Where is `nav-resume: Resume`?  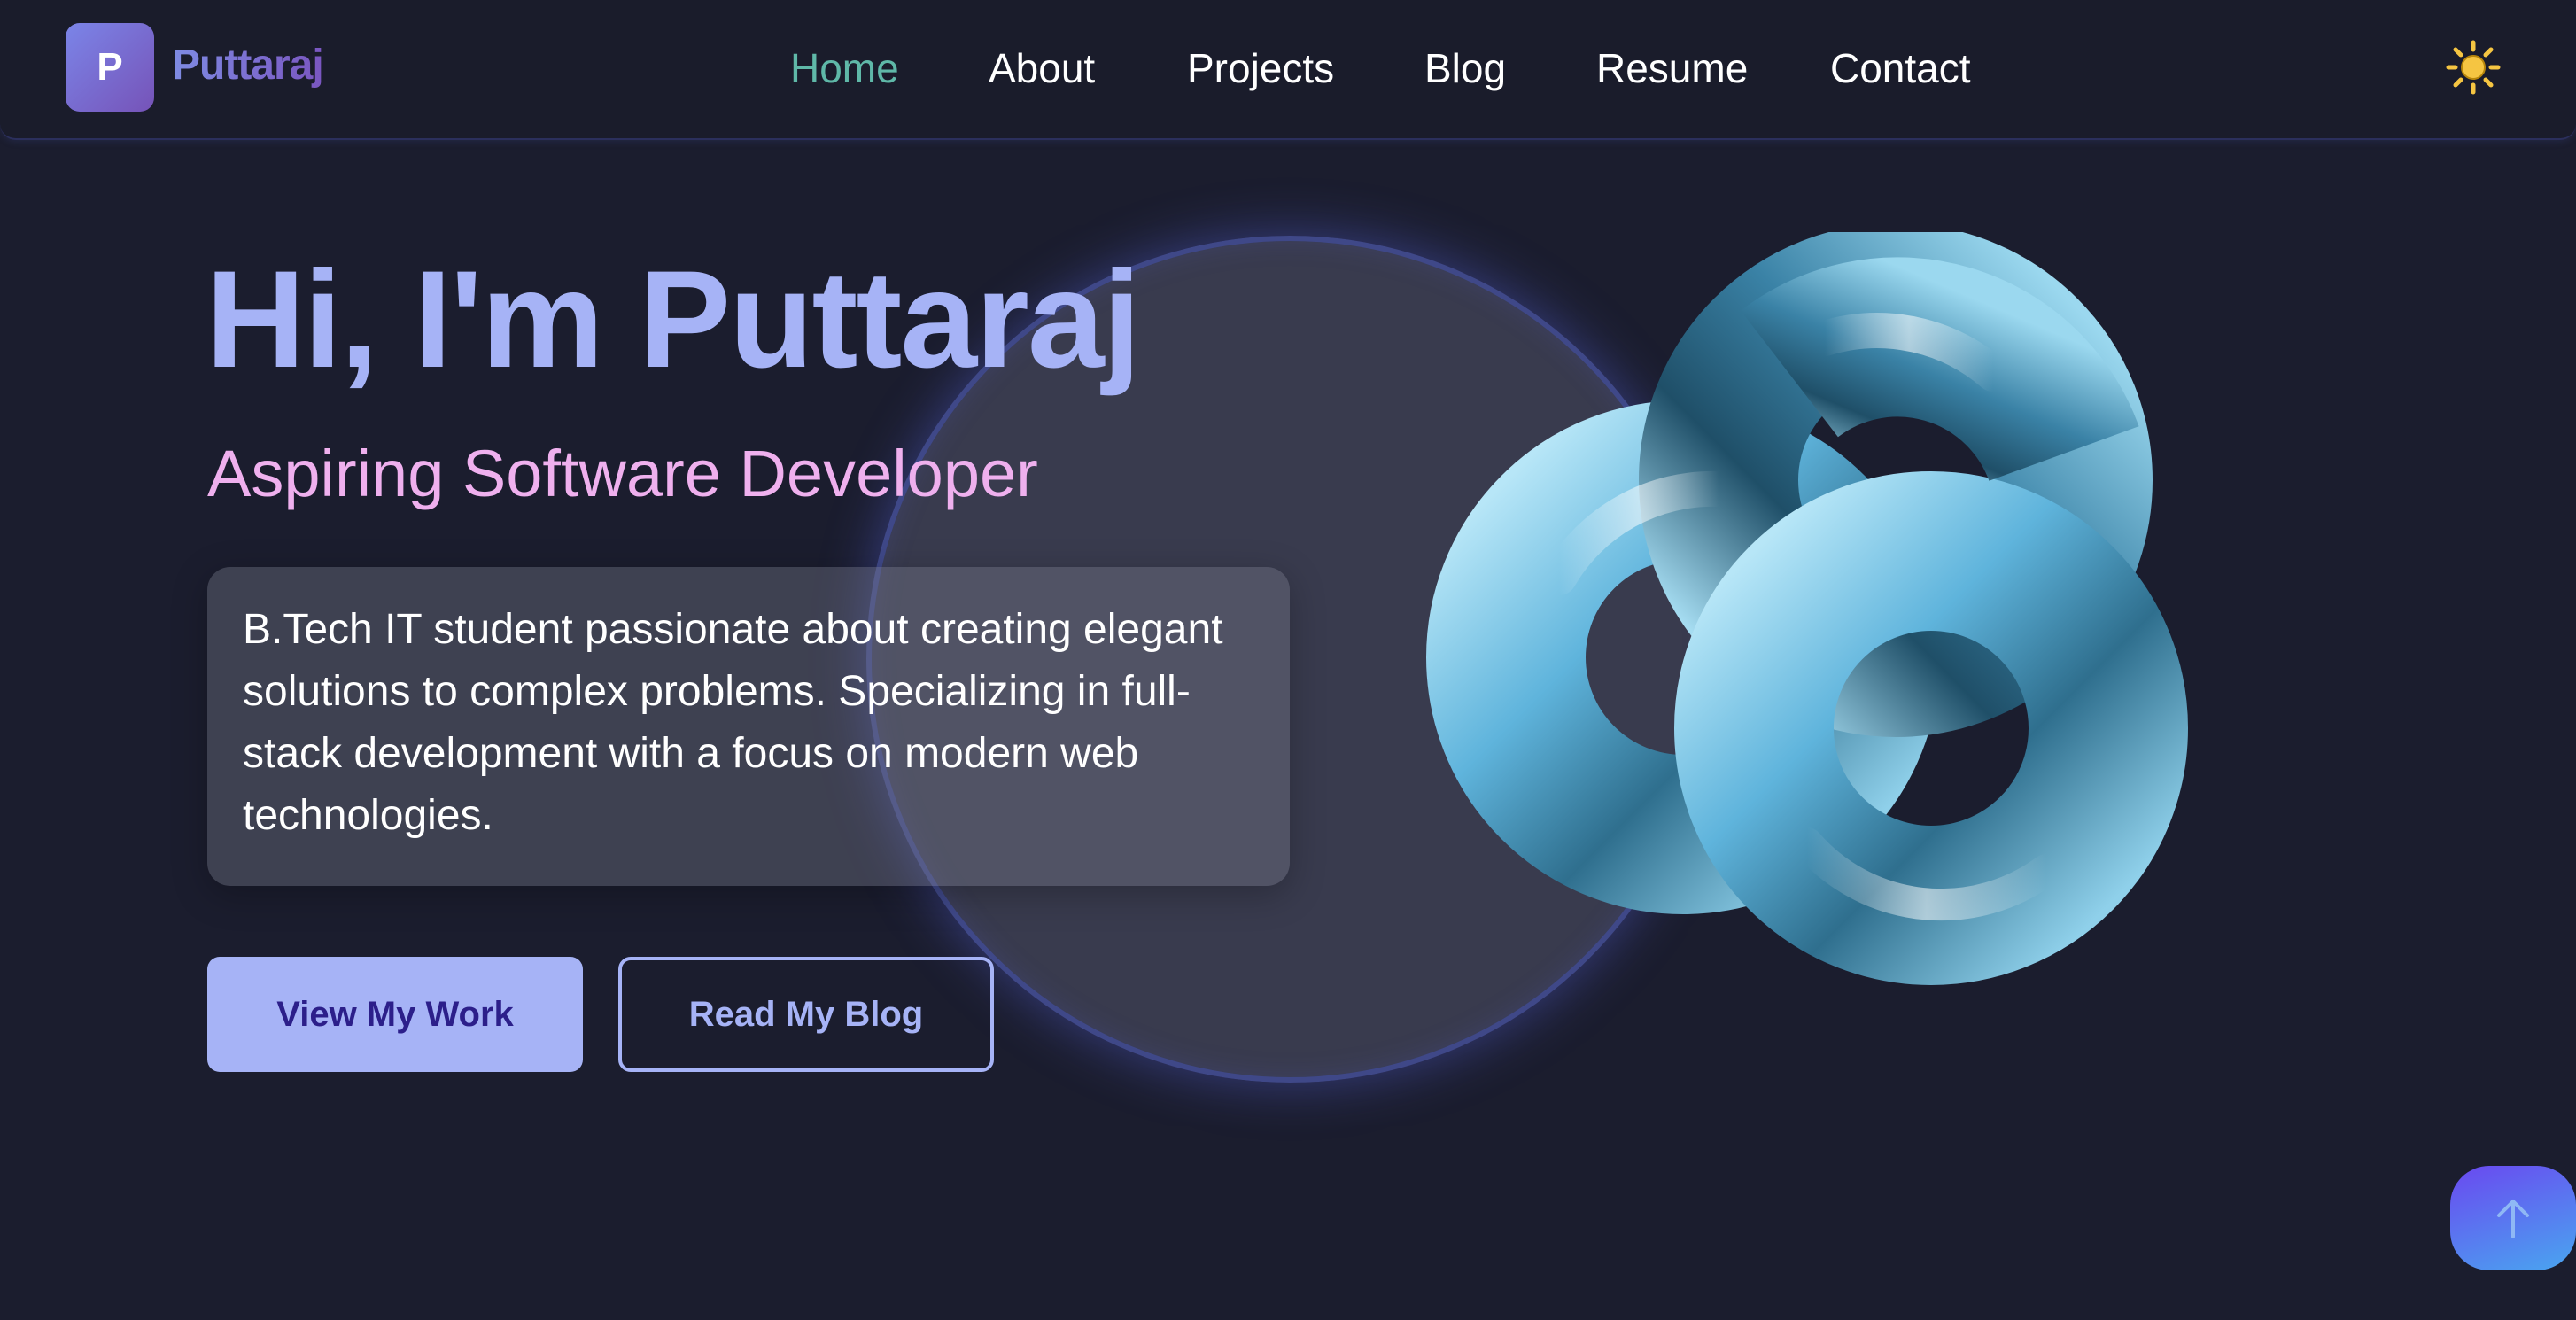
nav-resume: Resume is located at coordinates (1672, 68).